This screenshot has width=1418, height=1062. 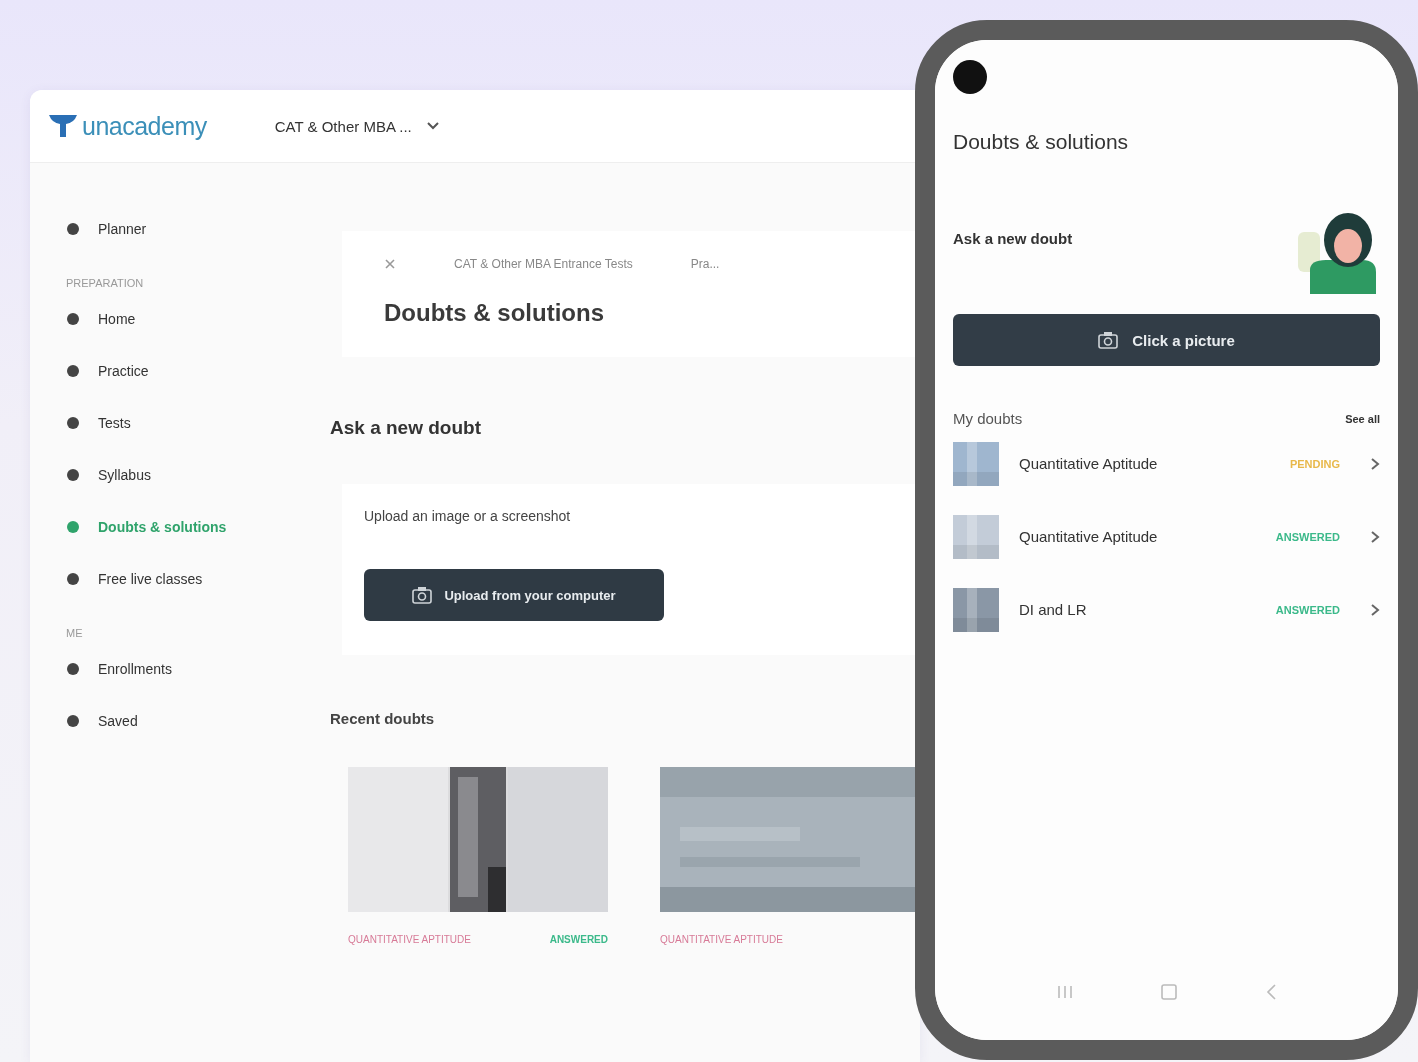 What do you see at coordinates (1270, 992) in the screenshot?
I see `back-icon` at bounding box center [1270, 992].